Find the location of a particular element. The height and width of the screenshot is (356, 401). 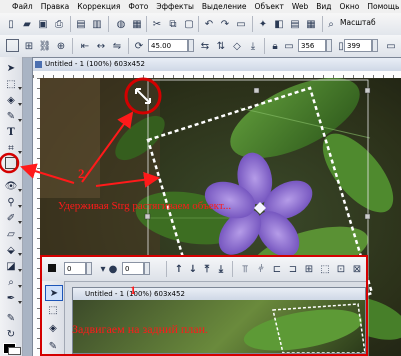

combine-icon: ⊠ is located at coordinates (357, 269).